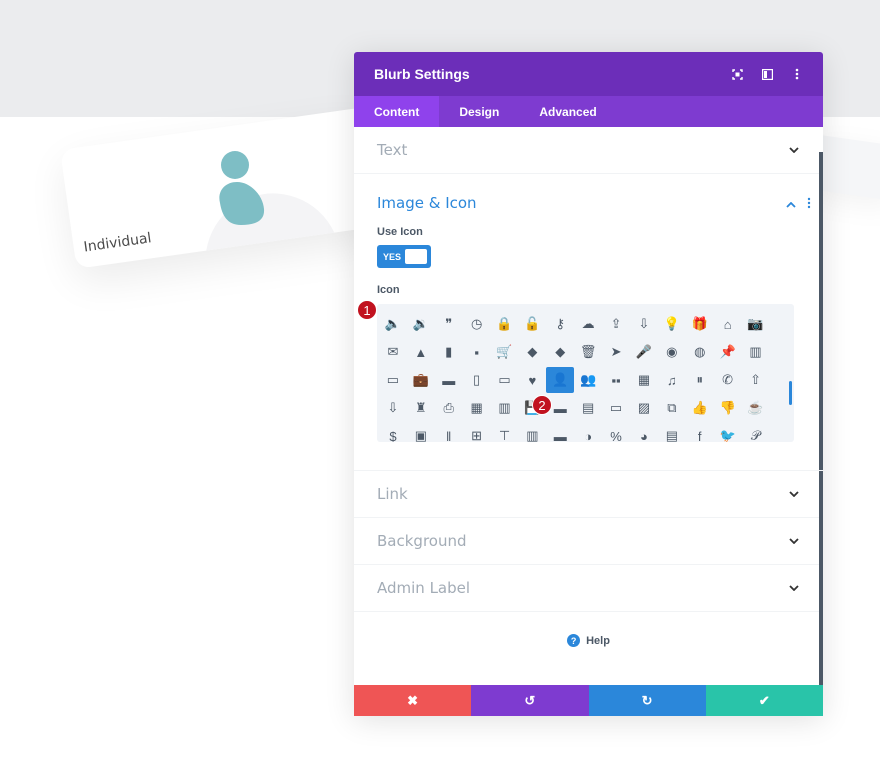  Describe the element at coordinates (616, 433) in the screenshot. I see `icon-option: %` at that location.